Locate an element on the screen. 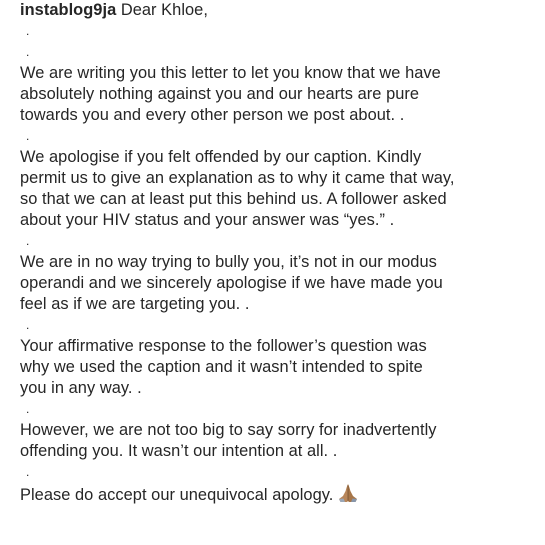 The image size is (545, 545). greeting-text: Dear Khloe, is located at coordinates (162, 10).